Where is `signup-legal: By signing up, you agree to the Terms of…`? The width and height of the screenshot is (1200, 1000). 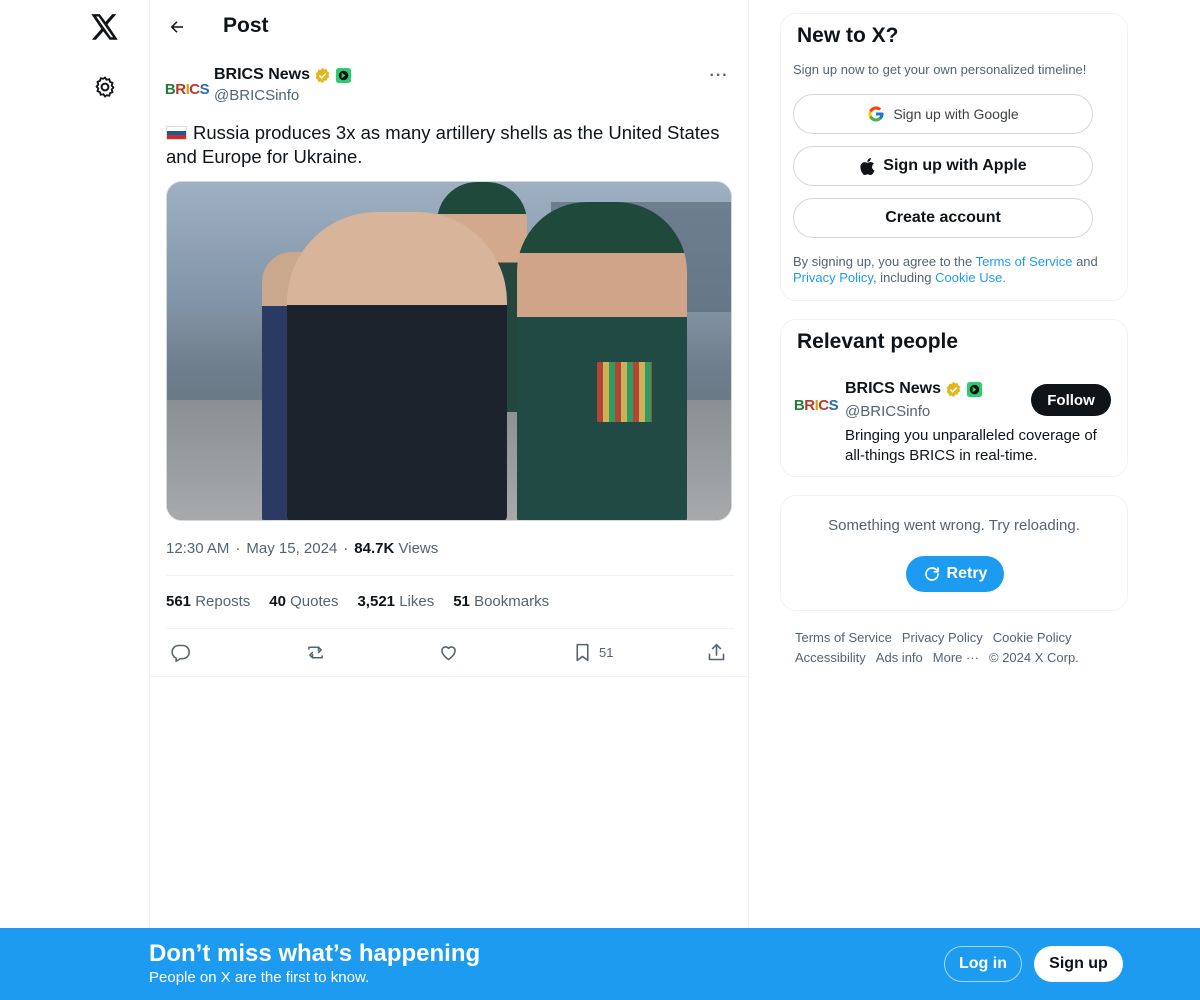 signup-legal: By signing up, you agree to the Terms of… is located at coordinates (958, 270).